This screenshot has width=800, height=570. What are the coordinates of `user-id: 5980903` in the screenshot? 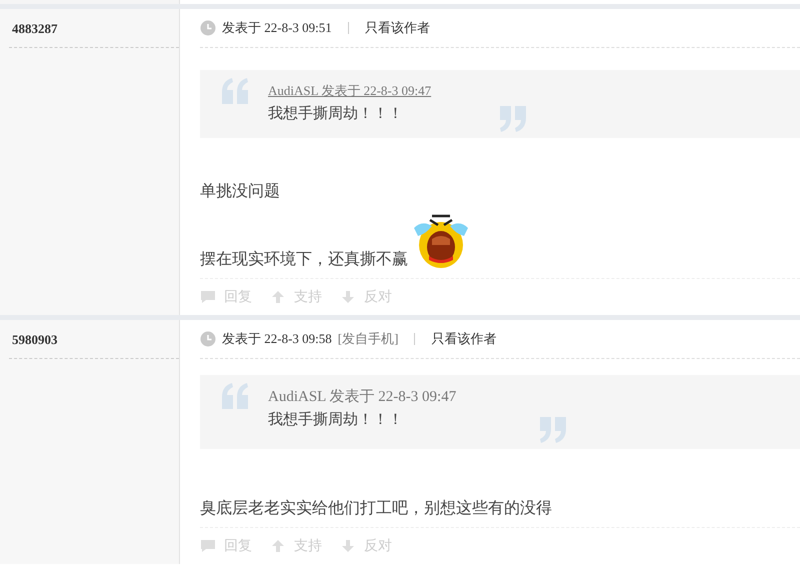 It's located at (94, 339).